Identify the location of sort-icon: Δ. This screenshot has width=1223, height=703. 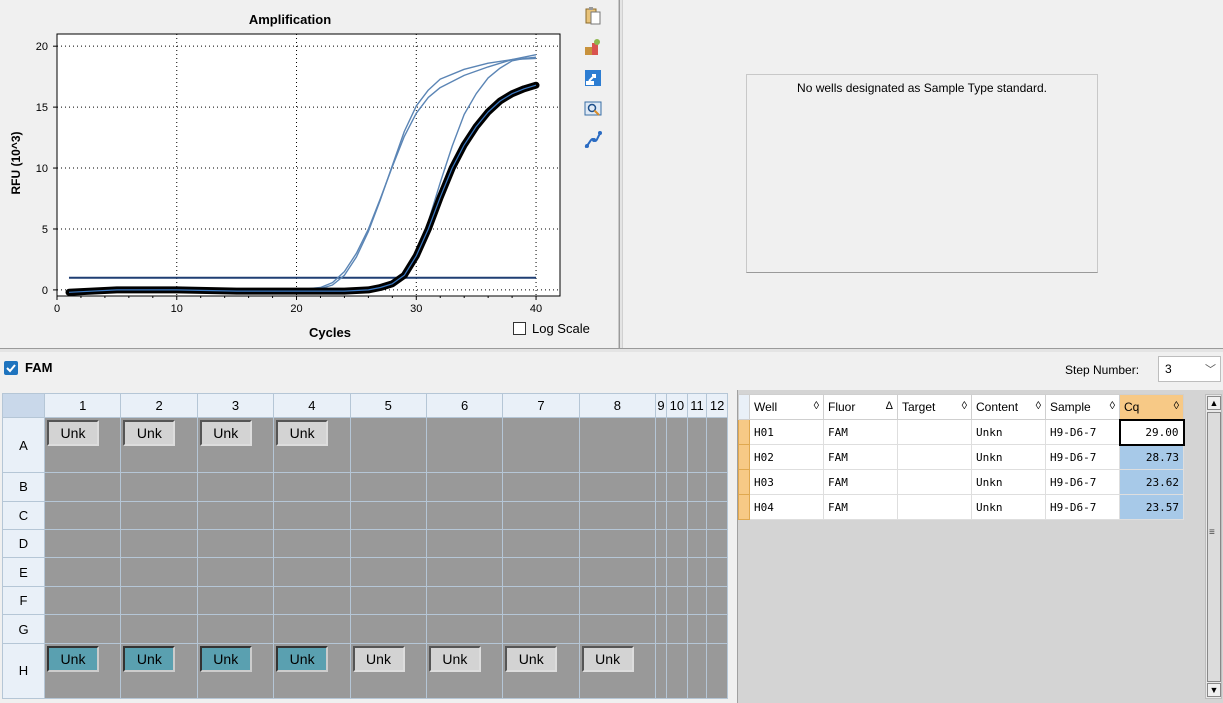
(889, 406).